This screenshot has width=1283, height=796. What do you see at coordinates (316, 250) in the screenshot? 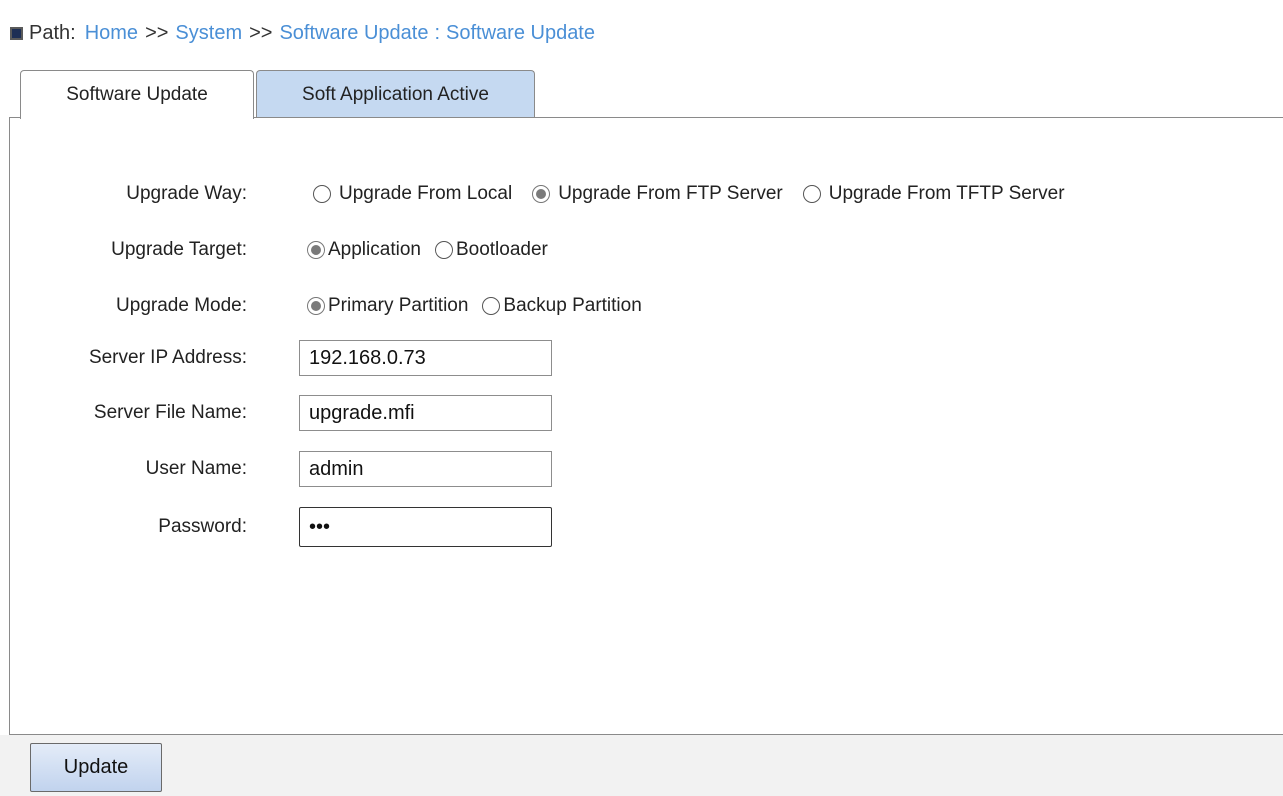
I see `radio-application` at bounding box center [316, 250].